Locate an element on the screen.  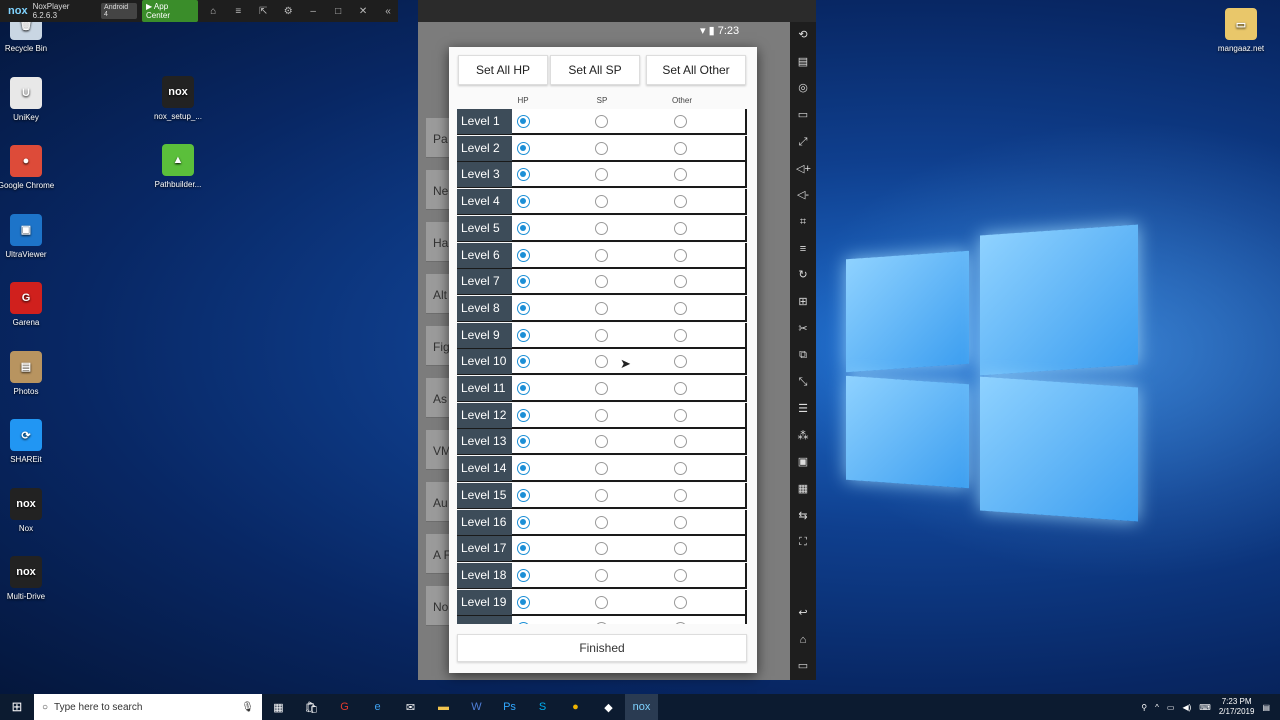
resize-icon: ⤡ is located at coordinates (803, 382).